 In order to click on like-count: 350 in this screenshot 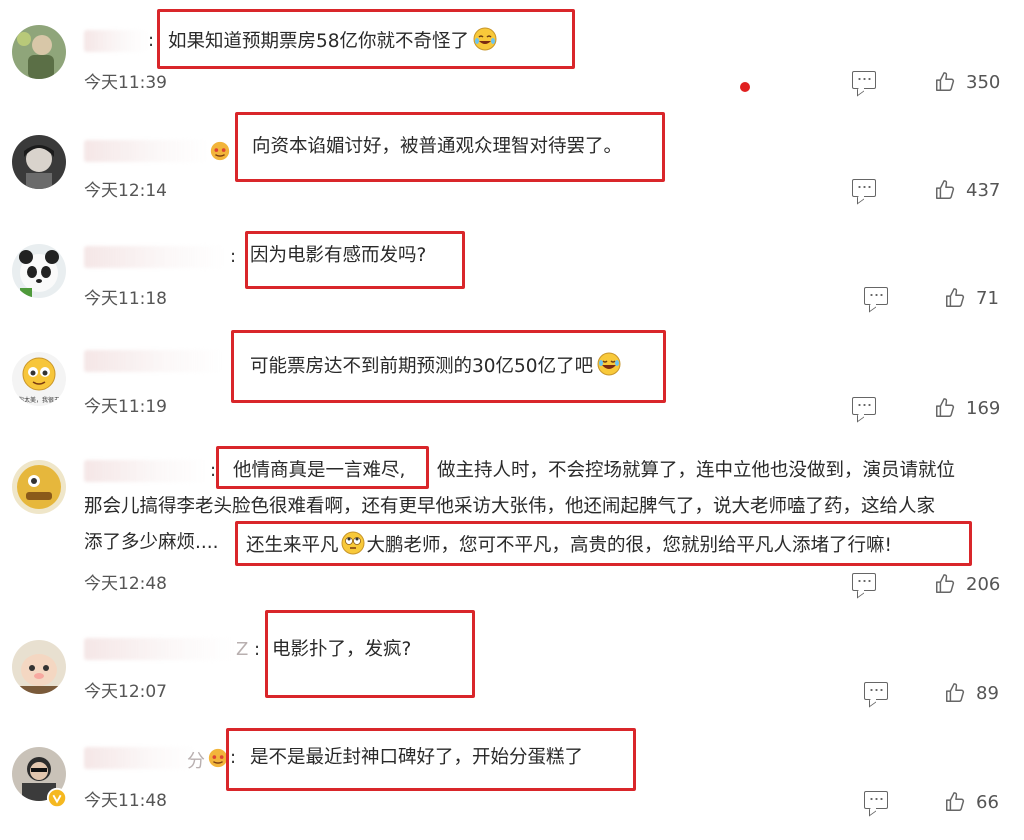, I will do `click(983, 82)`.